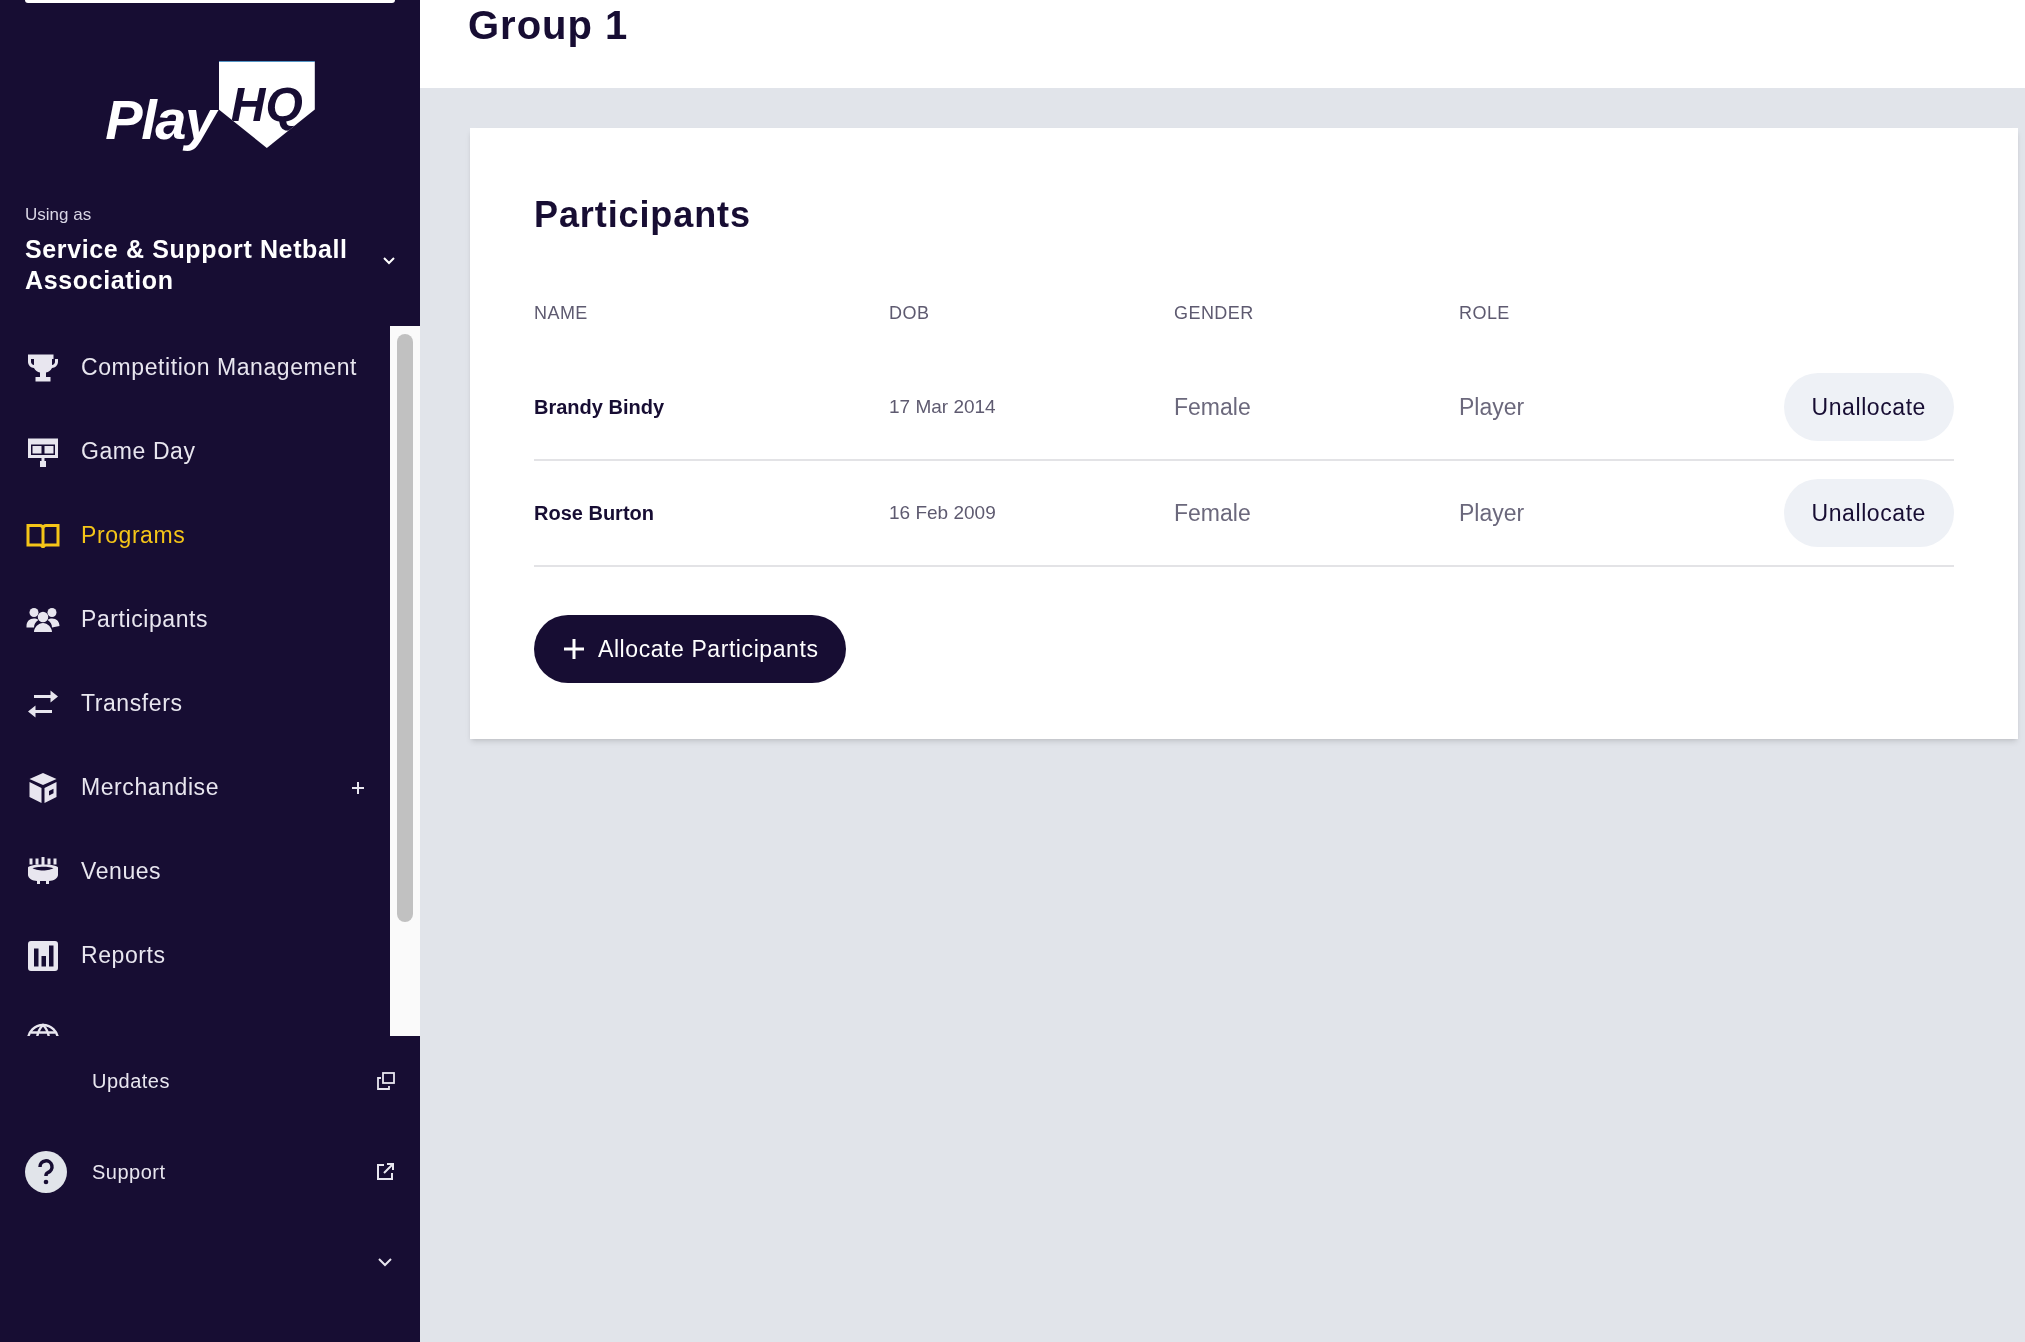 This screenshot has width=2025, height=1342. What do you see at coordinates (548, 25) in the screenshot?
I see `page-title: Group 1` at bounding box center [548, 25].